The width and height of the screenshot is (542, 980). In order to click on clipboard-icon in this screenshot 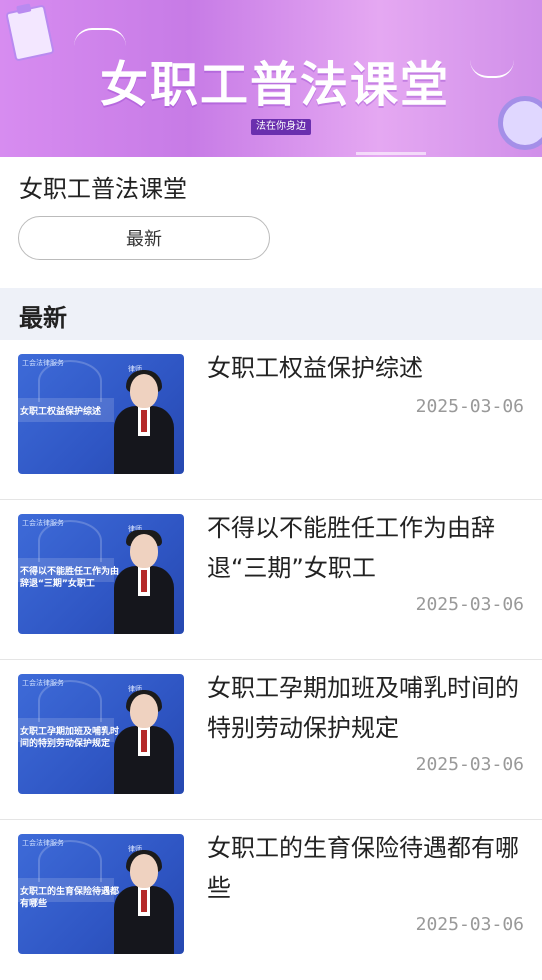, I will do `click(30, 33)`.